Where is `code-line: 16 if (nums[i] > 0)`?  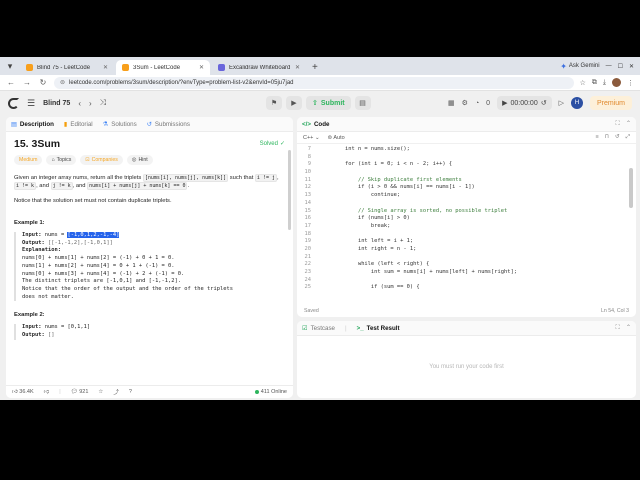
code-line: 16 if (nums[i] > 0) is located at coordinates (466, 219).